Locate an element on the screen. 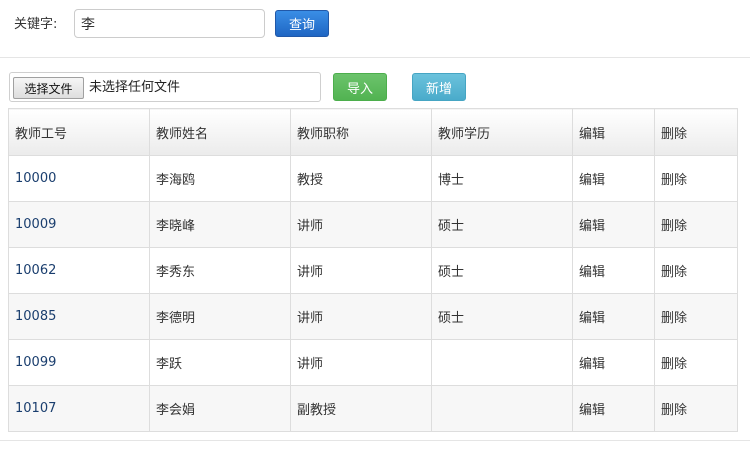 The image size is (750, 456). cell-teacher-name: 李秀东 is located at coordinates (220, 270).